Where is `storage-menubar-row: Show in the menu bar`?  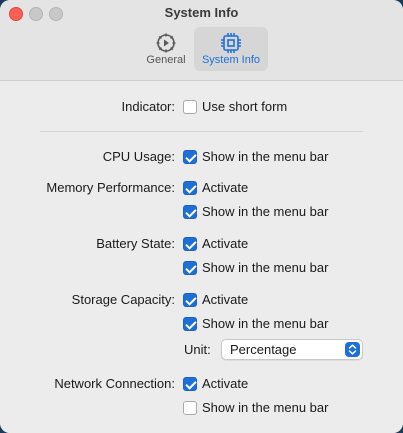
storage-menubar-row: Show in the menu bar is located at coordinates (201, 324).